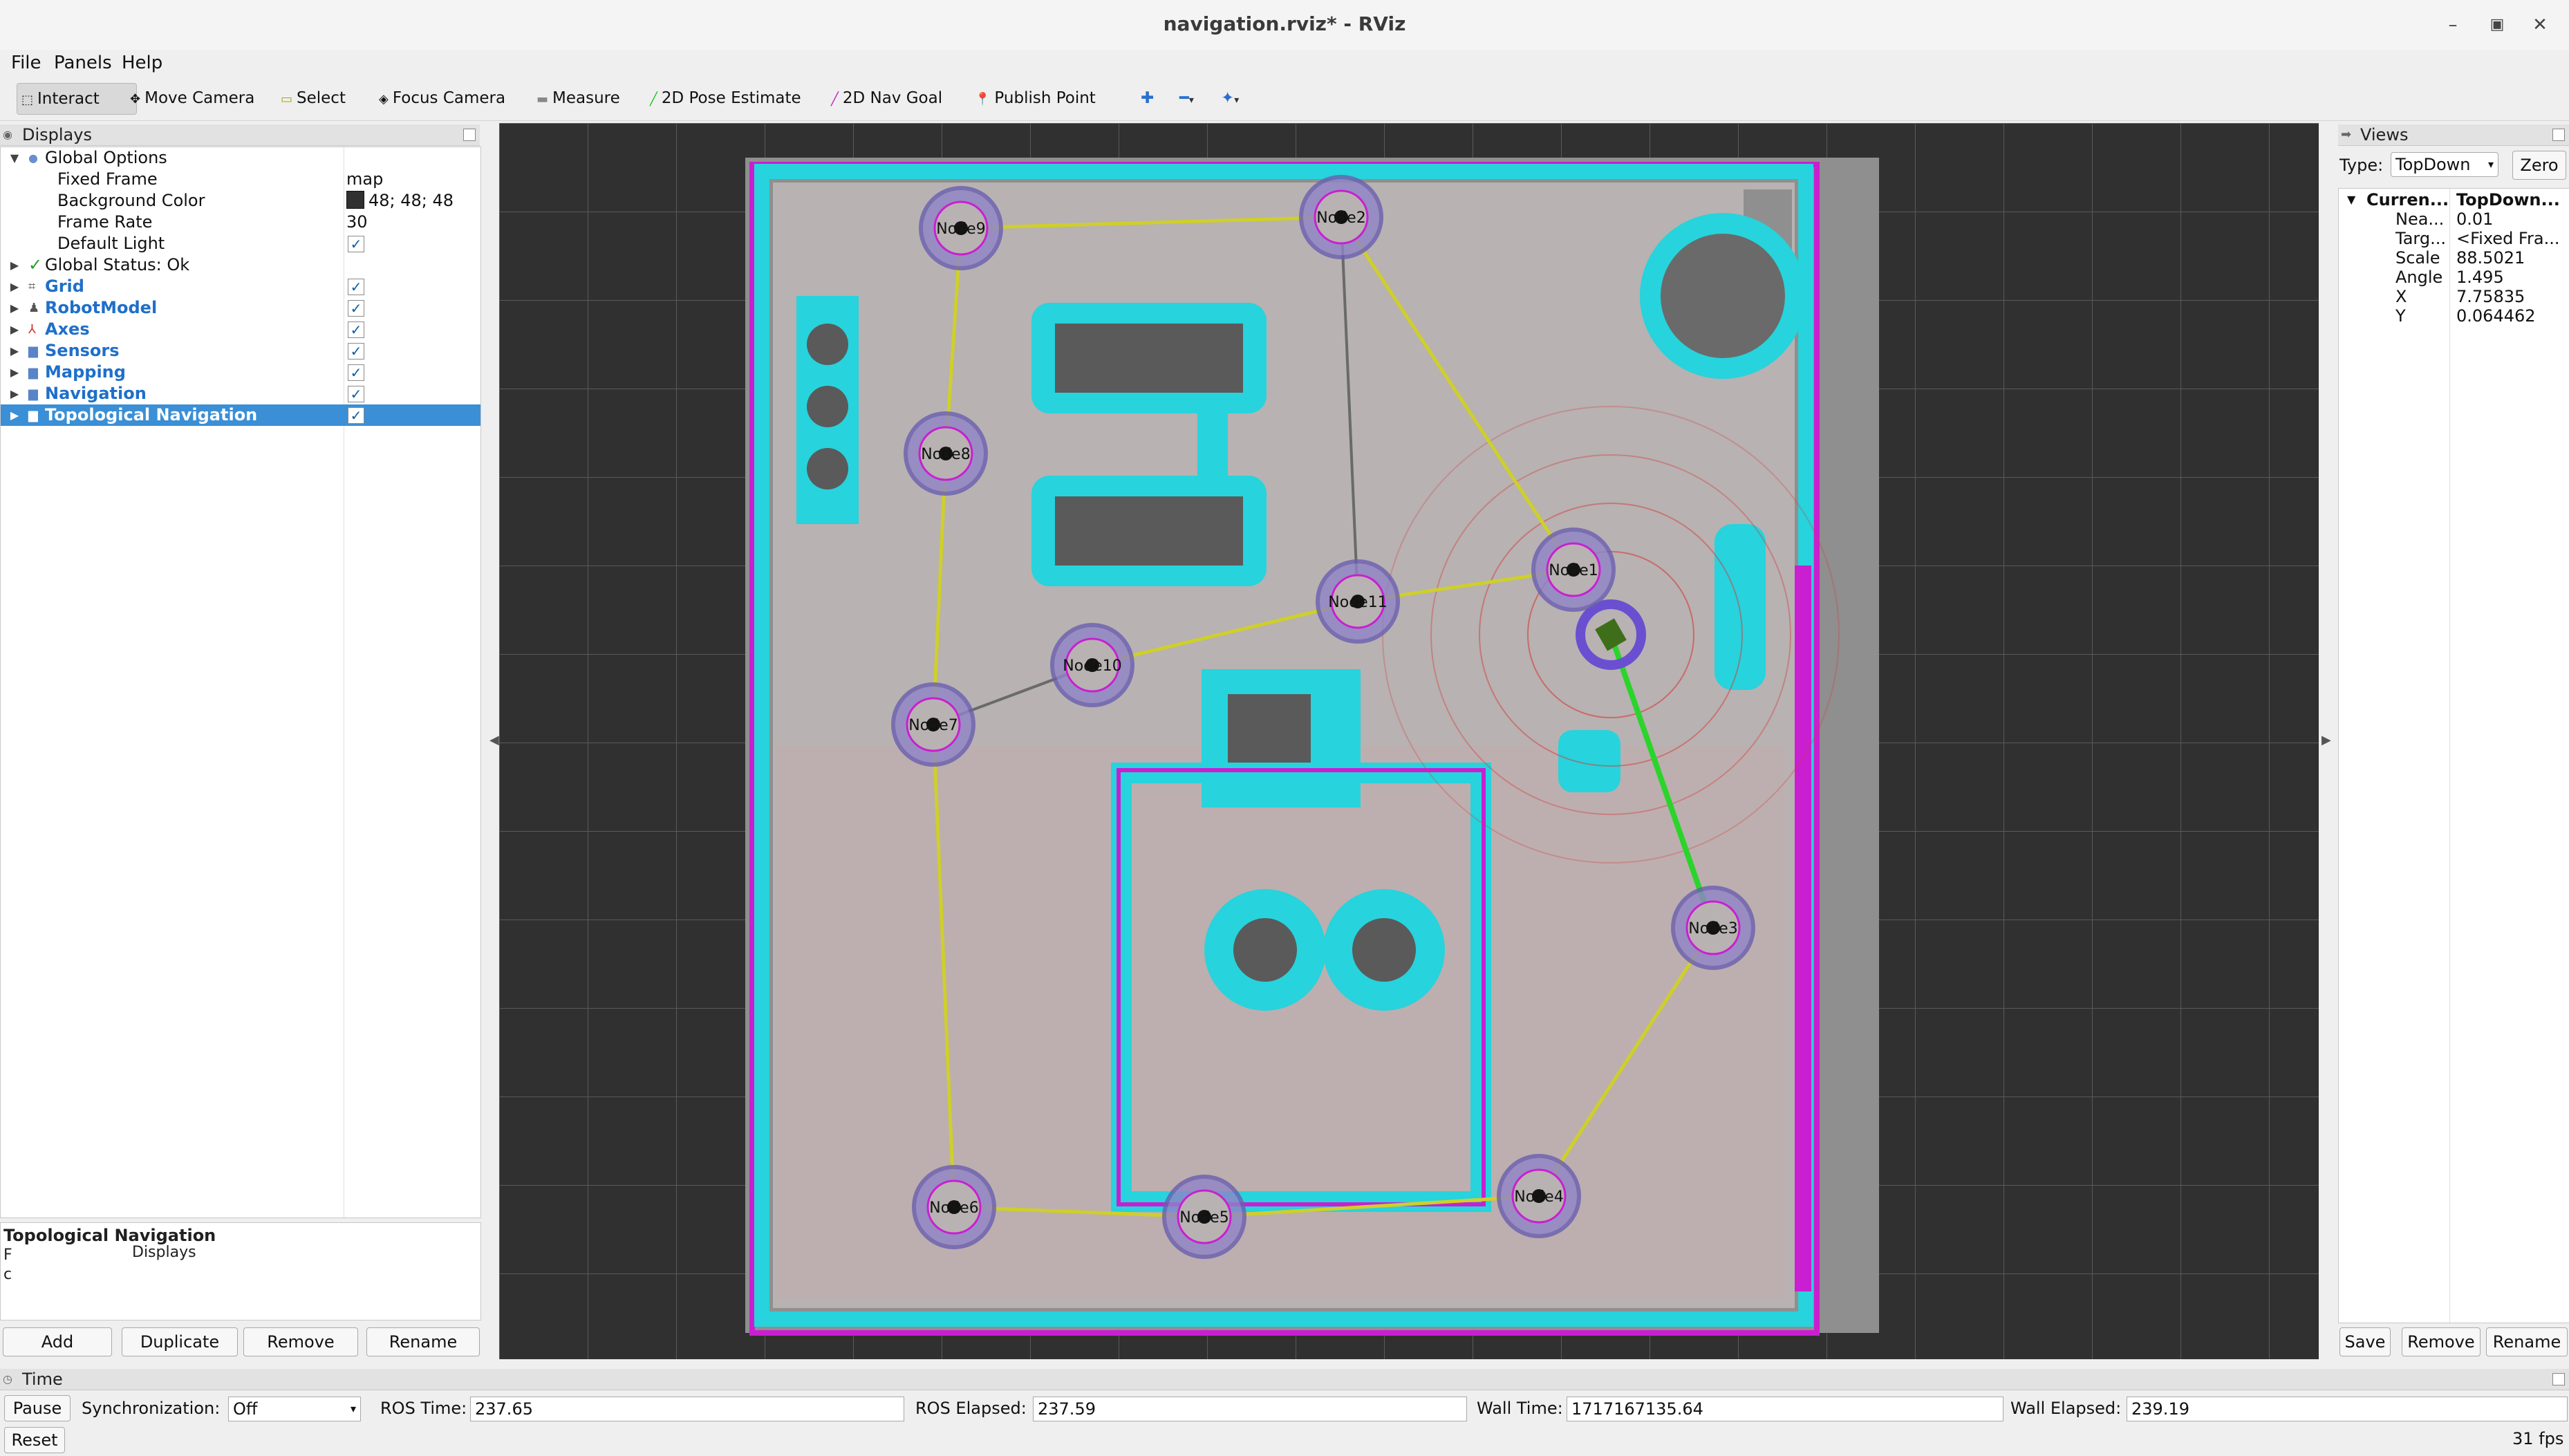 The width and height of the screenshot is (2569, 1456). I want to click on topo-node: Node7, so click(933, 724).